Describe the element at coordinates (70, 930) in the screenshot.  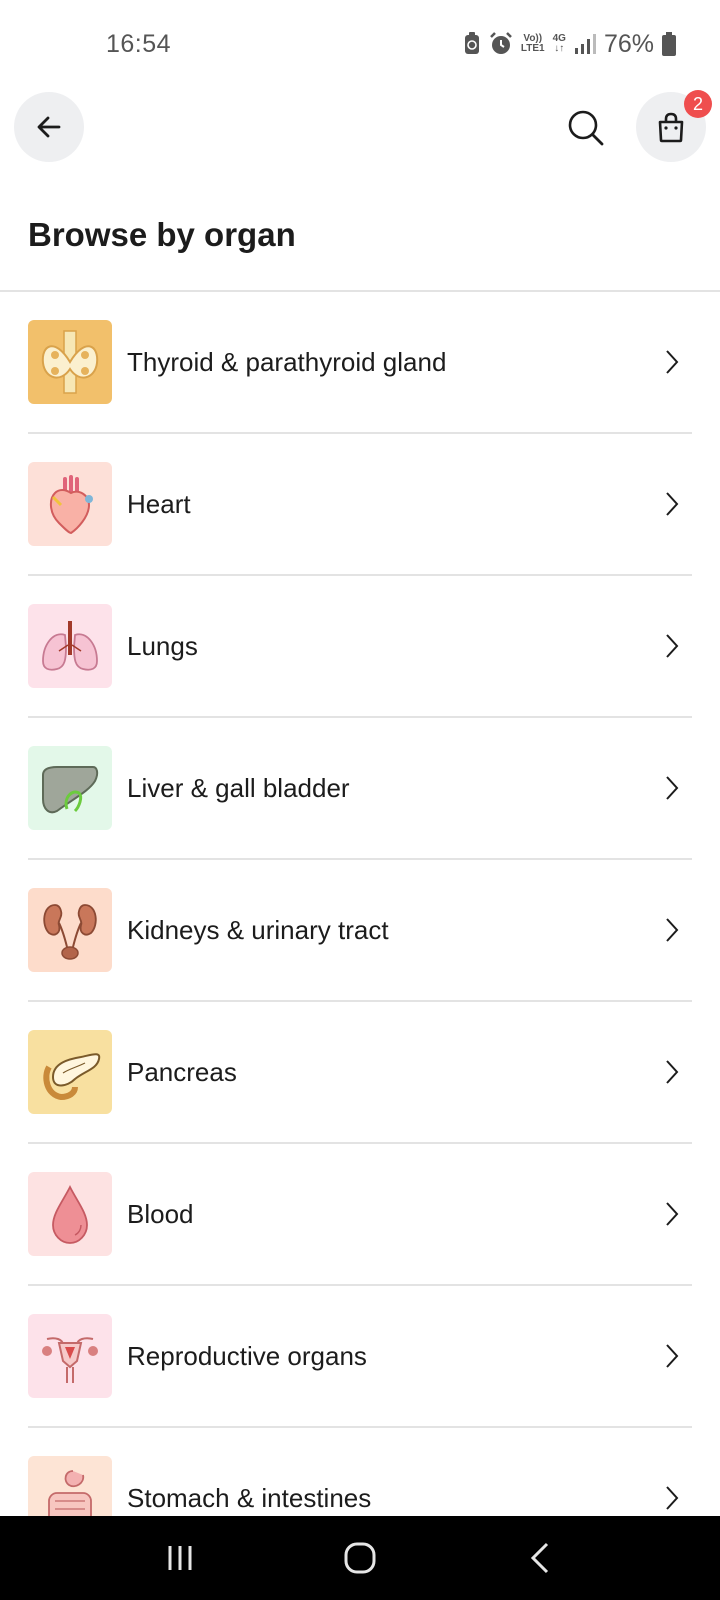
I see `kidneys-icon` at that location.